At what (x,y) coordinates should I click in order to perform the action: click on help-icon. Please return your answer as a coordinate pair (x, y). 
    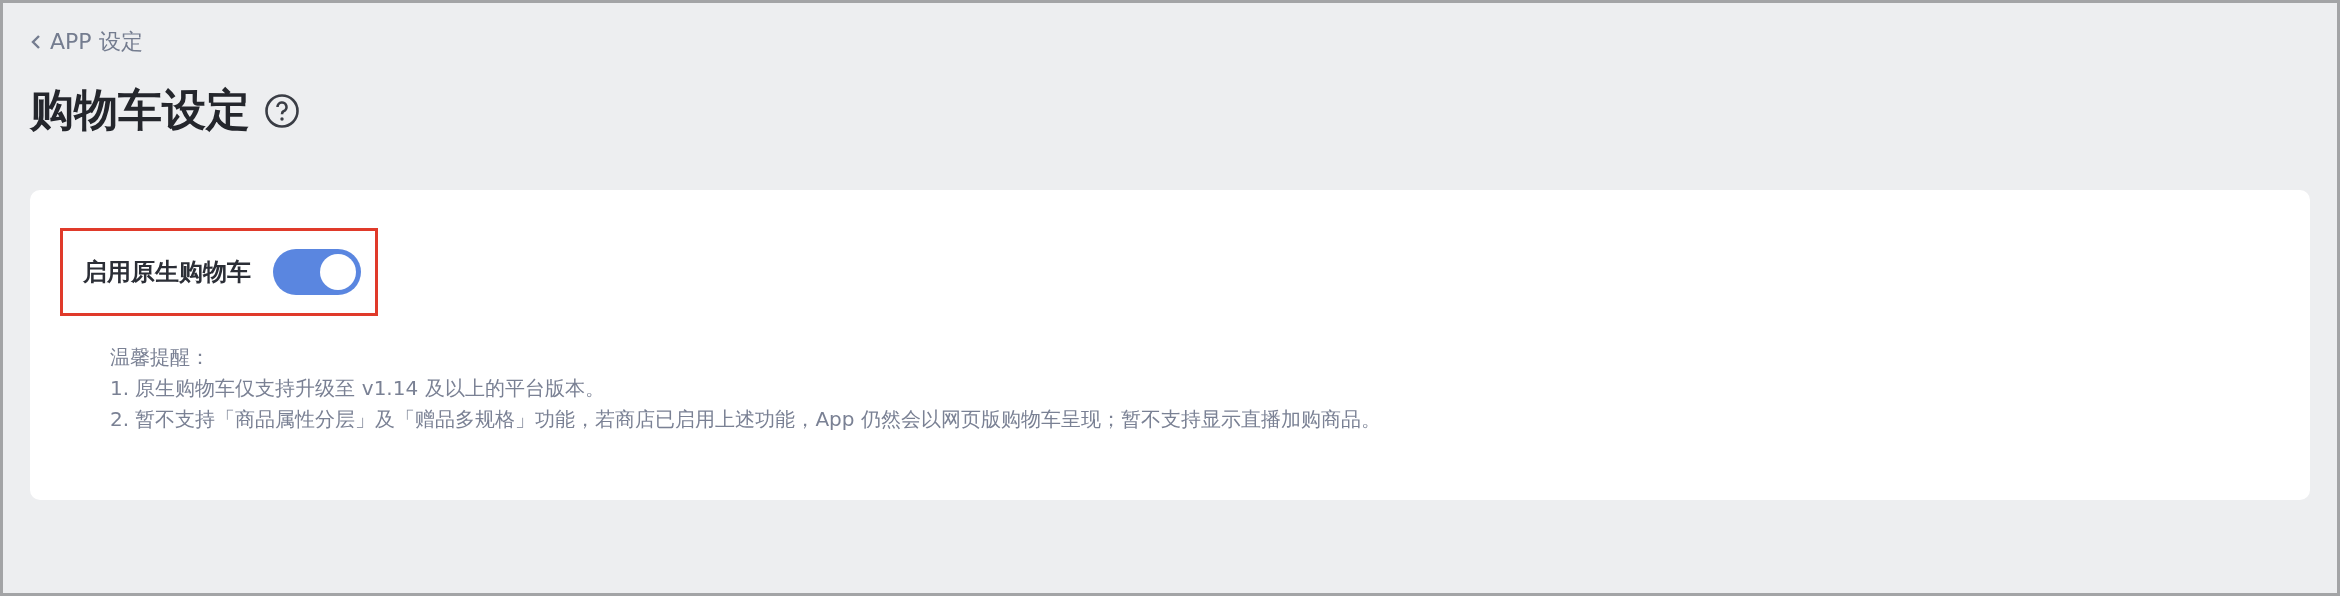
    Looking at the image, I should click on (282, 110).